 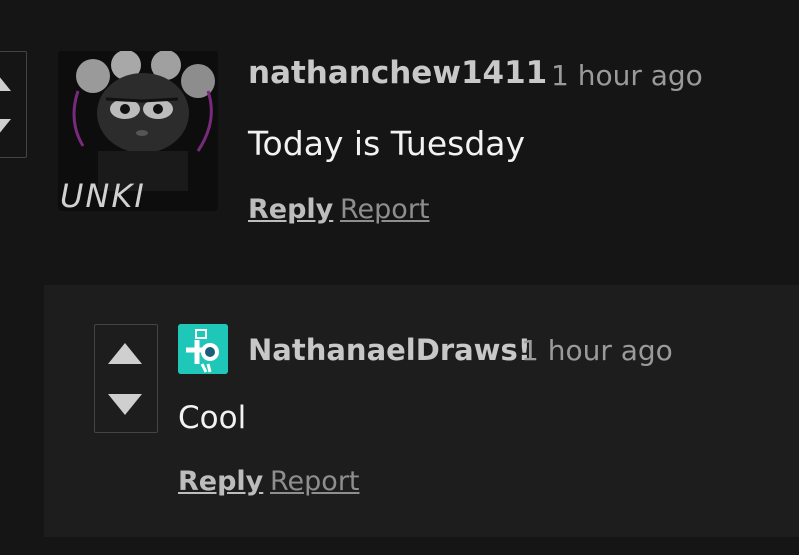 What do you see at coordinates (103, 194) in the screenshot?
I see `avatar-text: UNKI` at bounding box center [103, 194].